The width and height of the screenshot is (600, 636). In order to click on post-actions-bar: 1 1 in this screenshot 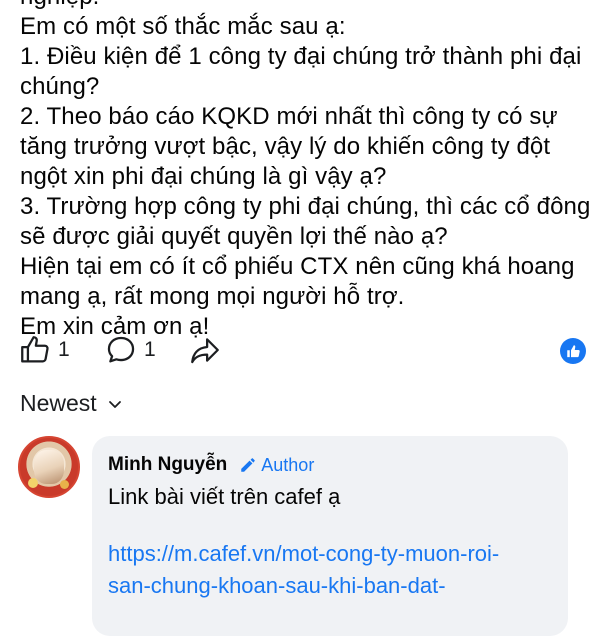, I will do `click(303, 350)`.